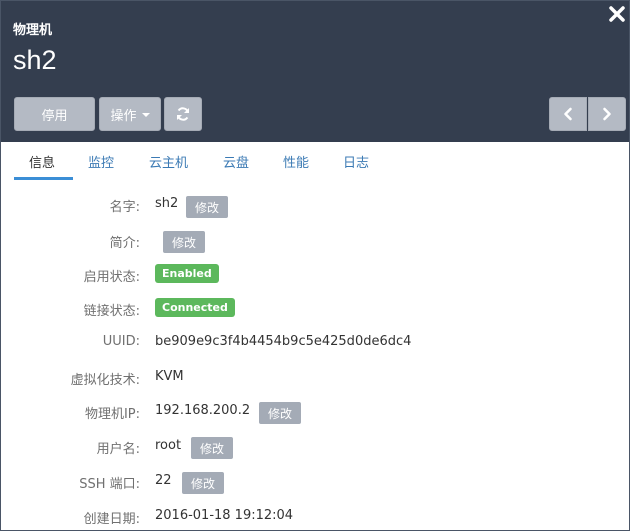  What do you see at coordinates (280, 413) in the screenshot?
I see `edit-host-ip-button: 修改` at bounding box center [280, 413].